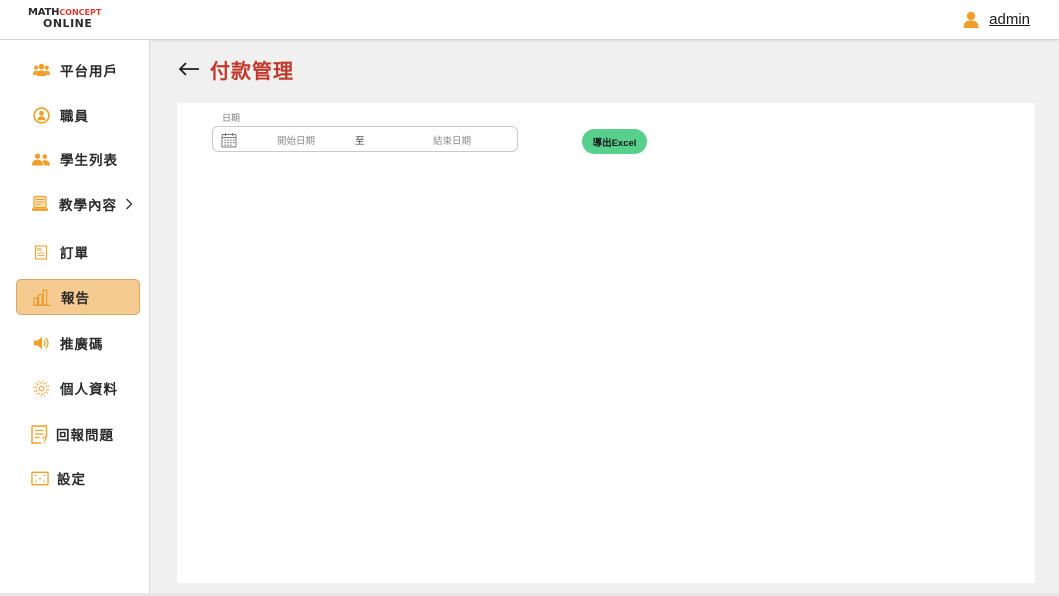  Describe the element at coordinates (231, 119) in the screenshot. I see `date-filter-label: 日期` at that location.